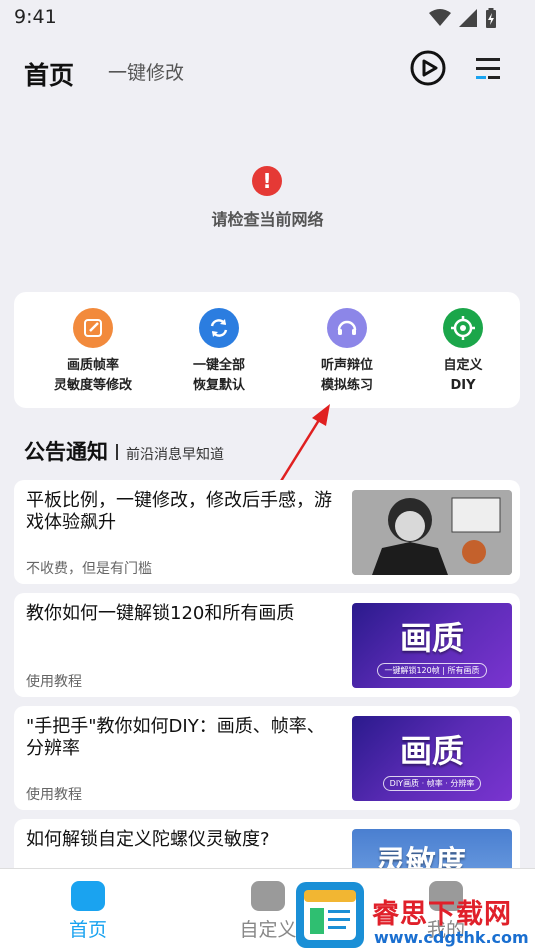 The height and width of the screenshot is (952, 535). Describe the element at coordinates (49, 75) in the screenshot. I see `page-title: 首页` at that location.